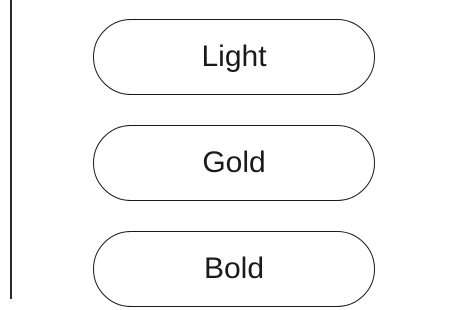 Image resolution: width=451 pixels, height=310 pixels. I want to click on bold-button-label: Bold, so click(234, 268).